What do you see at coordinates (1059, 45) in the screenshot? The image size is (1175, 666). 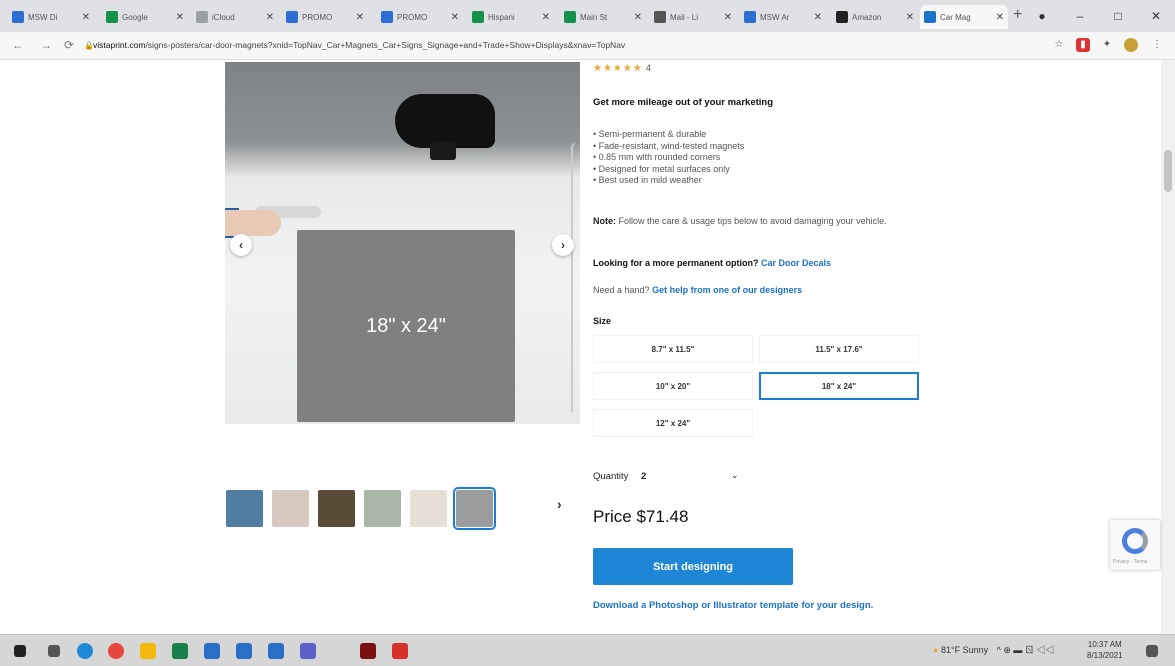 I see `bookmark-star-icon: ☆` at bounding box center [1059, 45].